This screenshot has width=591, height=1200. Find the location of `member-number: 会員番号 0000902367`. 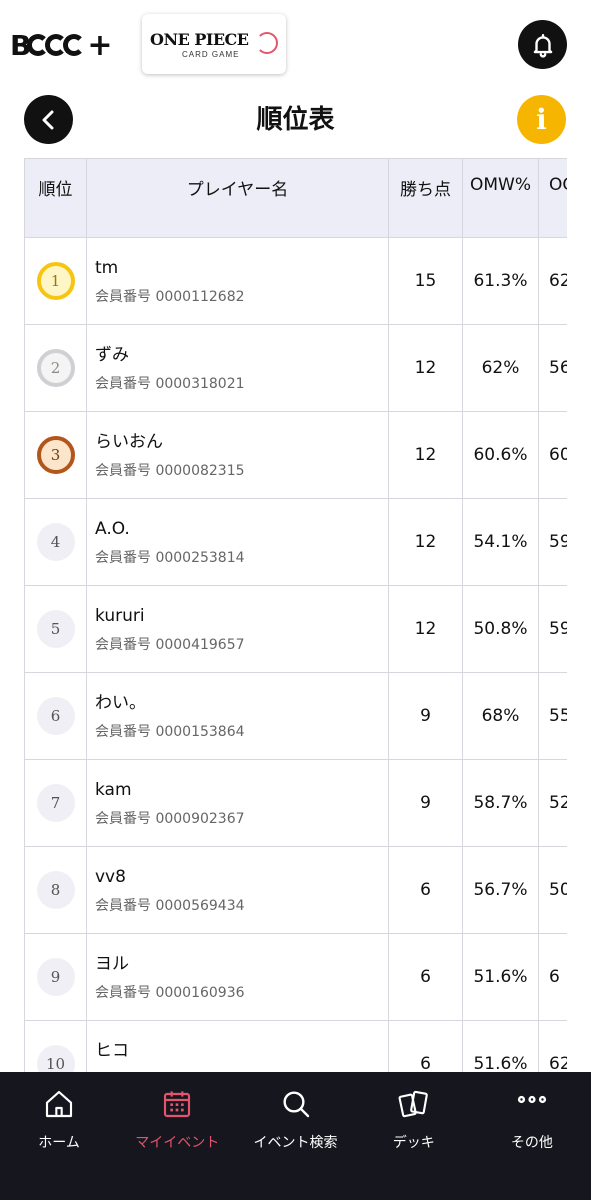

member-number: 会員番号 0000902367 is located at coordinates (170, 819).